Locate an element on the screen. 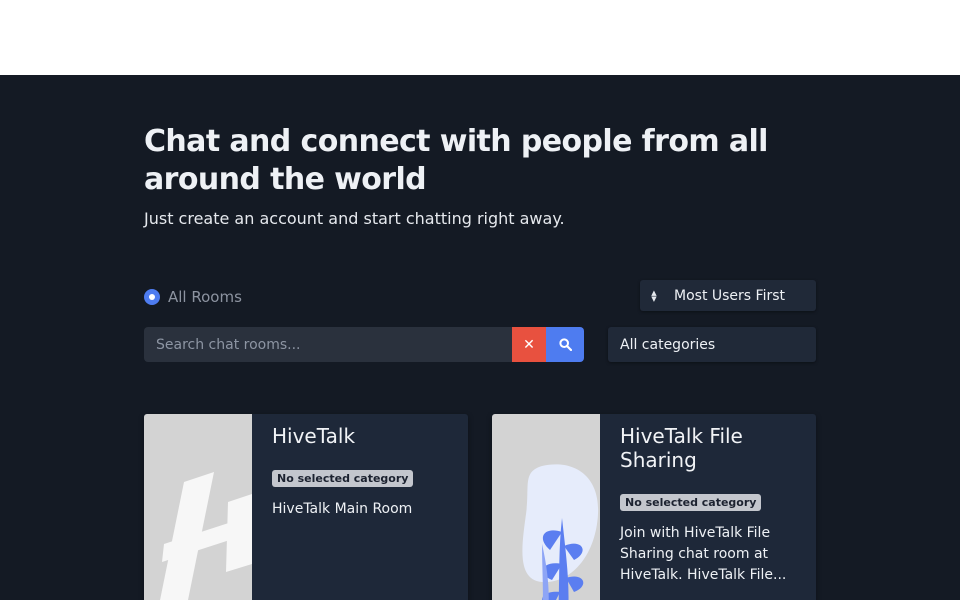 This screenshot has height=600, width=960. room-name: HiveTalk File Sharing is located at coordinates (712, 448).